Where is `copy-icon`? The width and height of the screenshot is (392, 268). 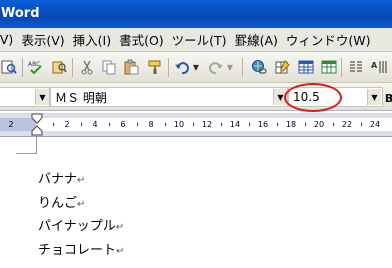 copy-icon is located at coordinates (109, 67).